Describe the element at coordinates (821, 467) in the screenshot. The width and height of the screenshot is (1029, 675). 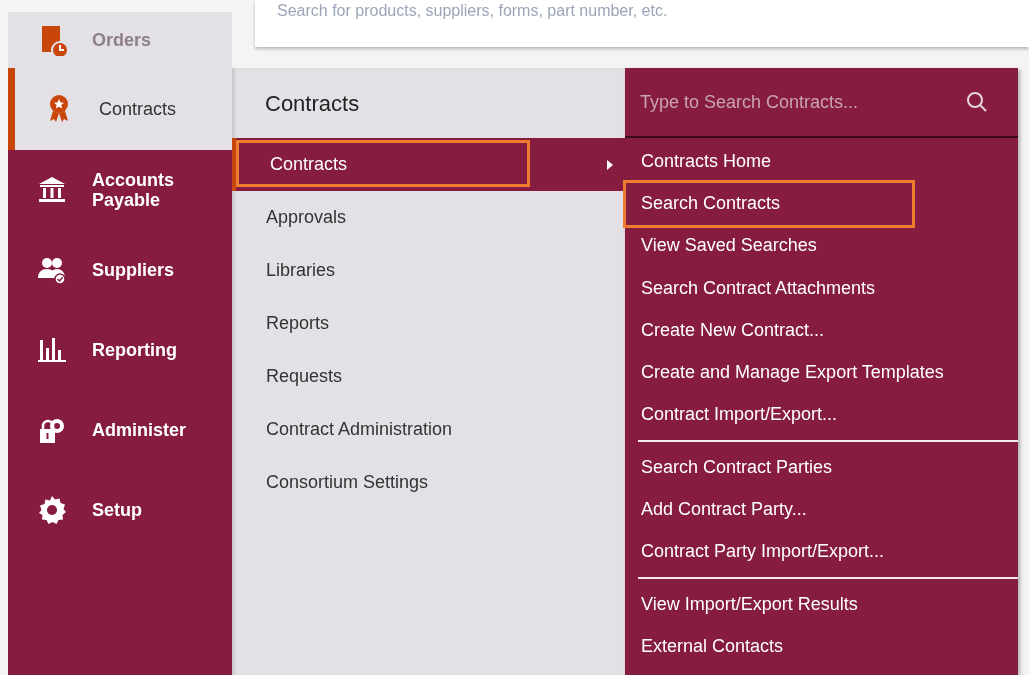
I see `flyout-menu-item: Search Contract Parties` at that location.